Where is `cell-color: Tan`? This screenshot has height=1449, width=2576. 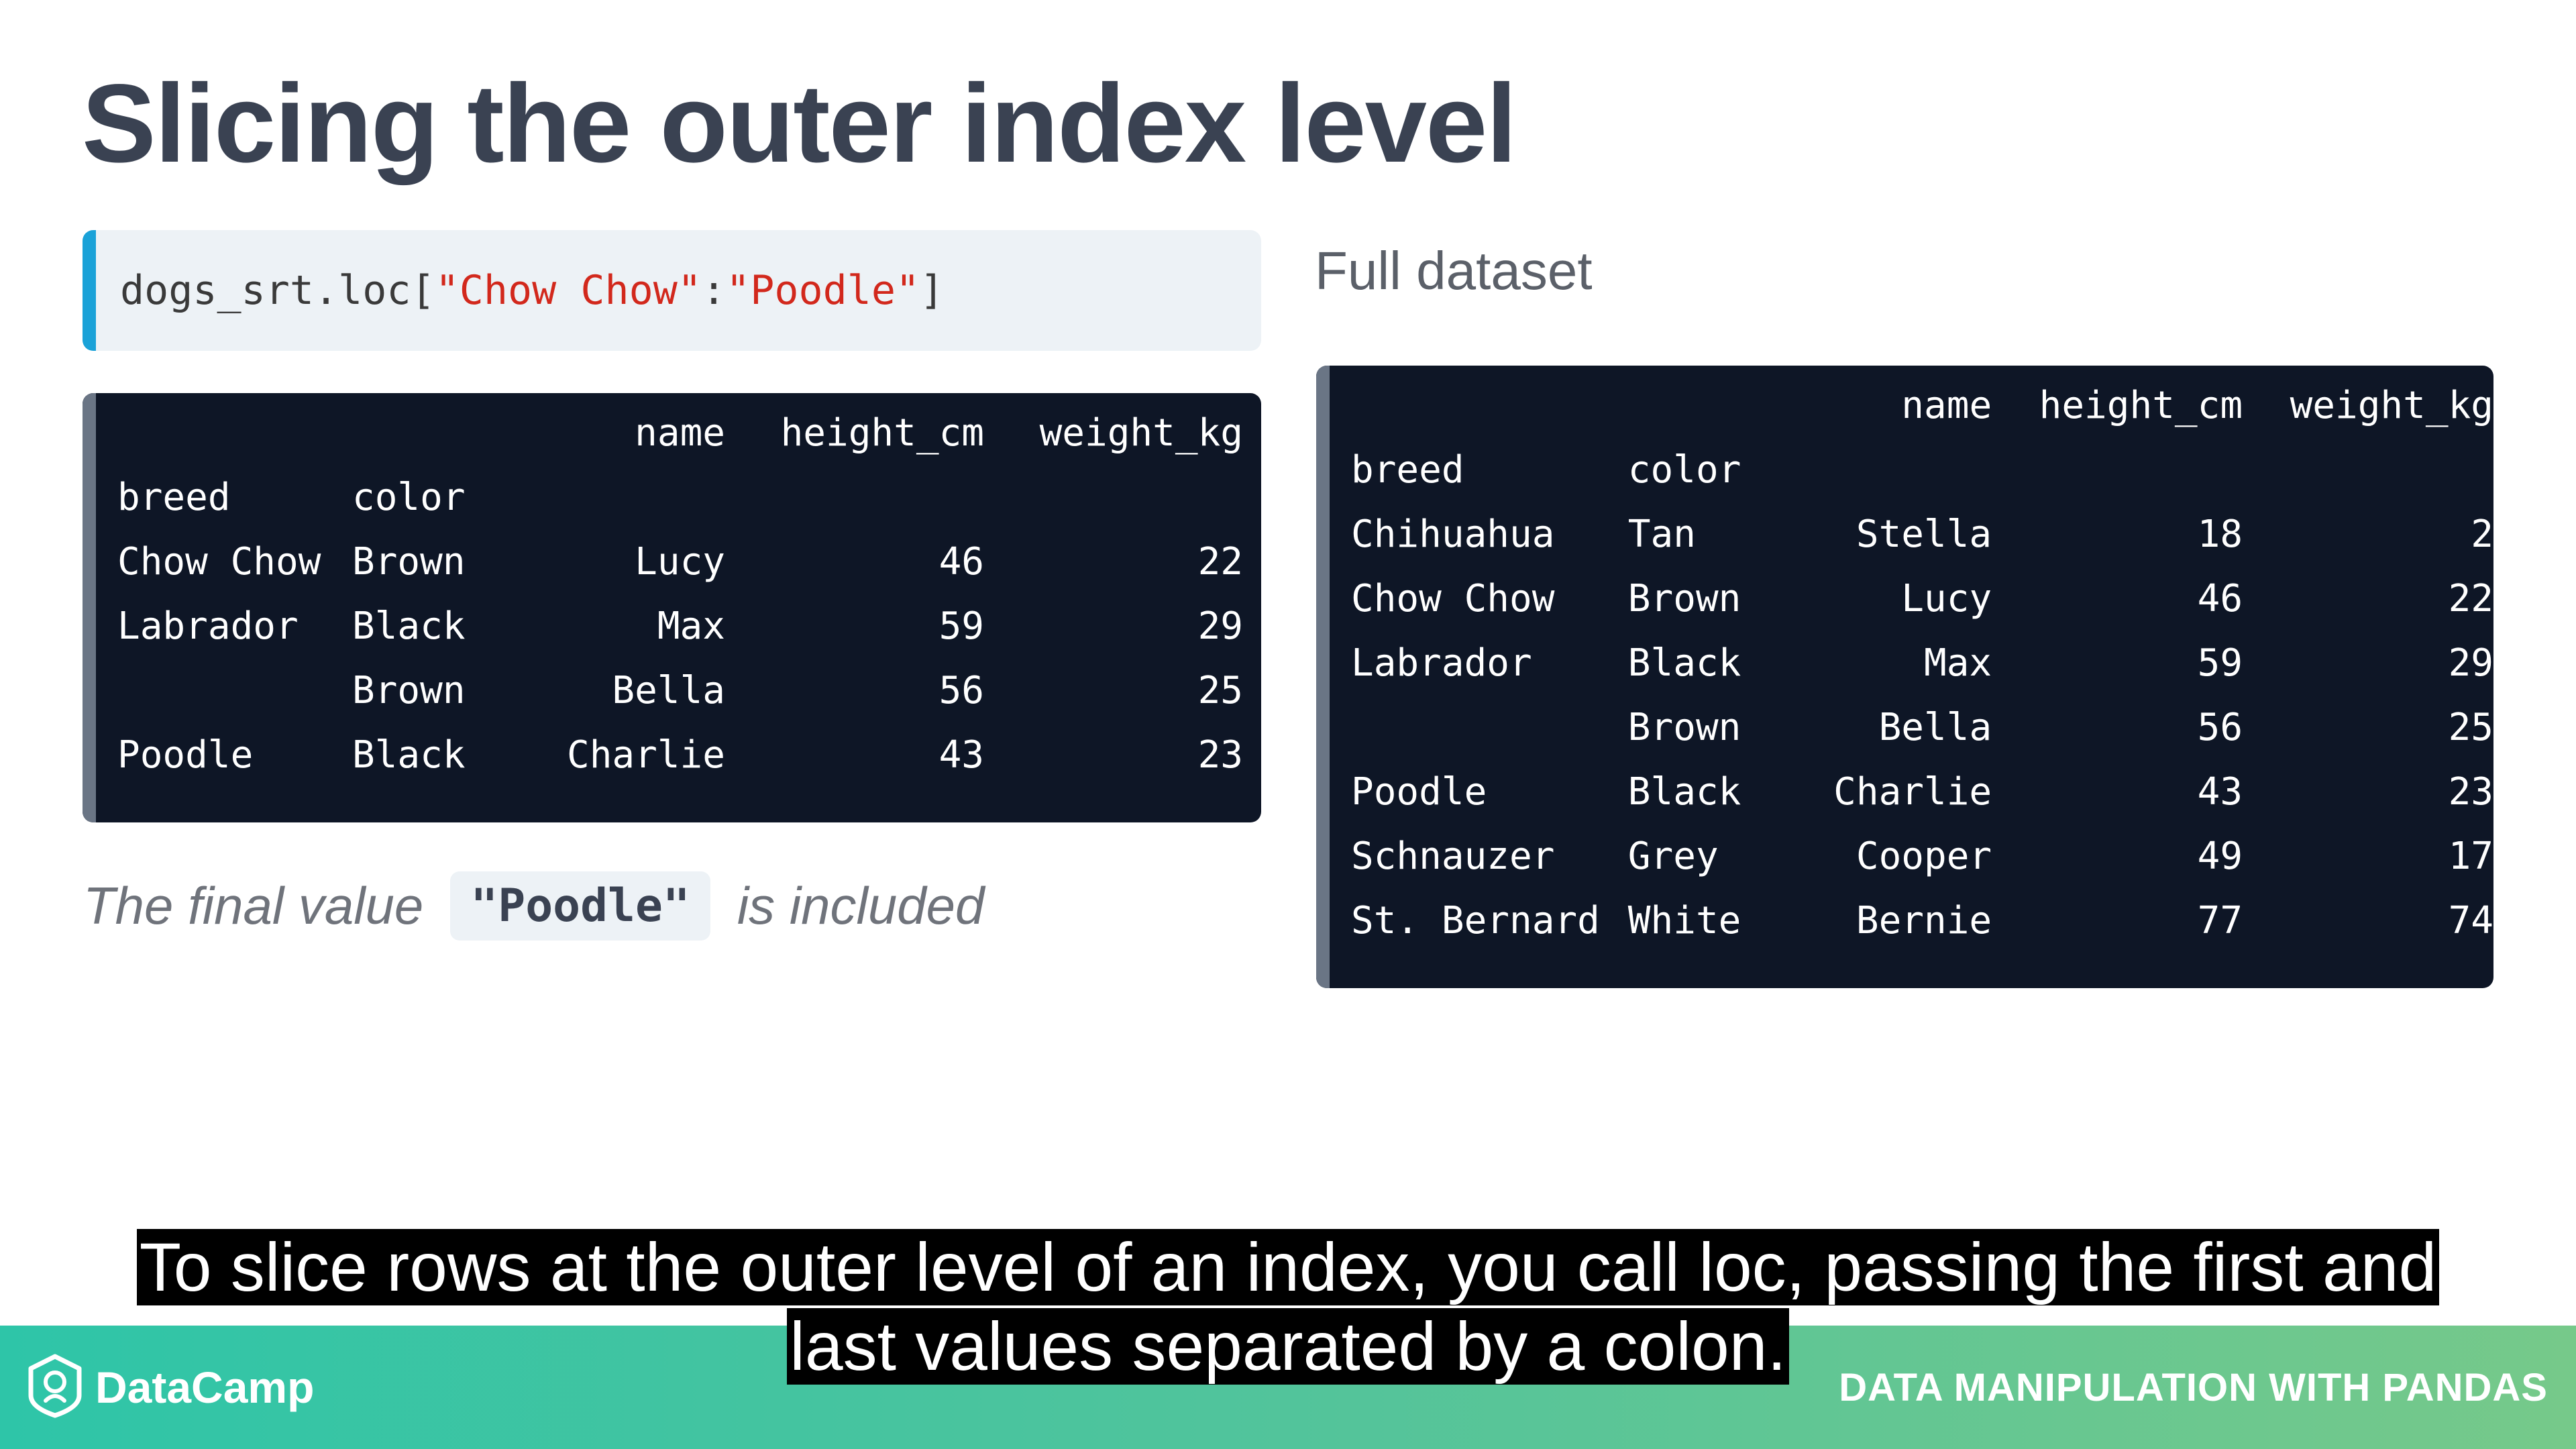 cell-color: Tan is located at coordinates (1661, 534).